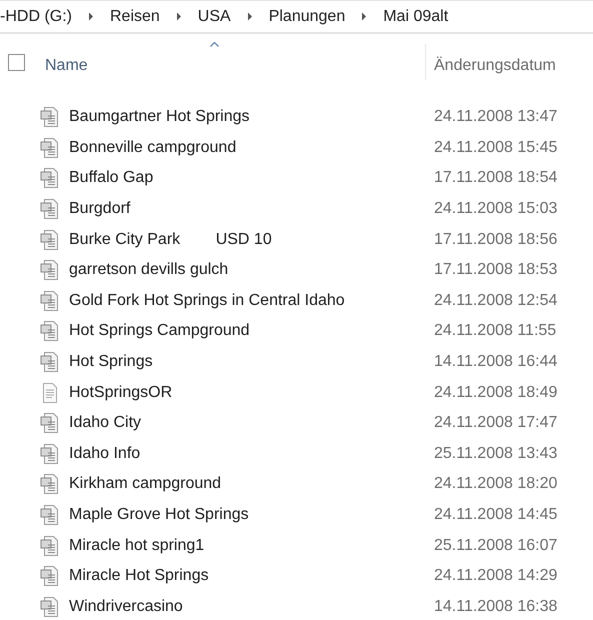 The image size is (593, 620). I want to click on column-header: Name, so click(235, 62).